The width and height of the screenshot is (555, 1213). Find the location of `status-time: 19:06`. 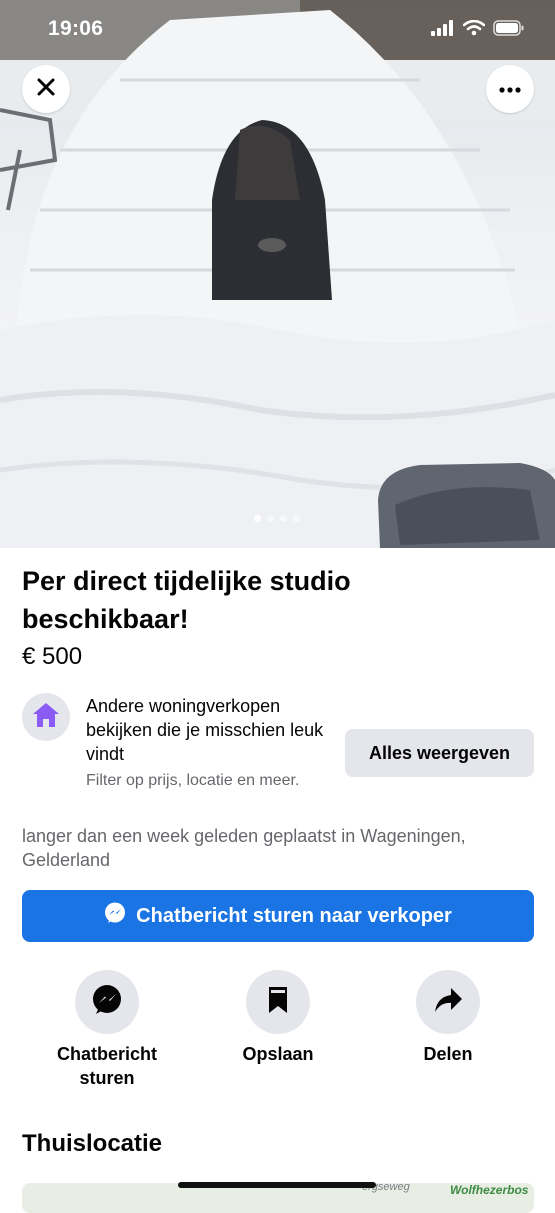

status-time: 19:06 is located at coordinates (76, 28).